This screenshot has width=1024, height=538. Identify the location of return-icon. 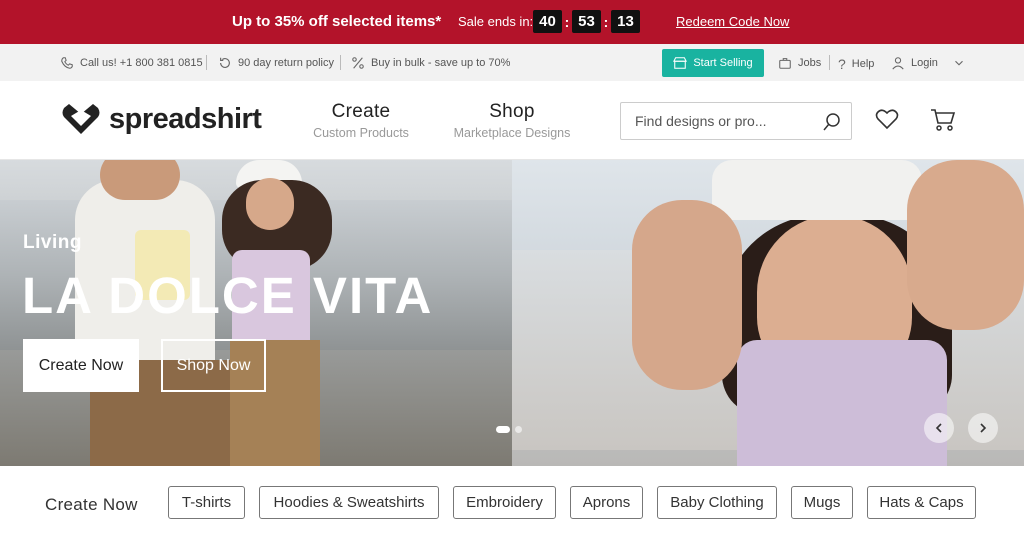
(225, 62).